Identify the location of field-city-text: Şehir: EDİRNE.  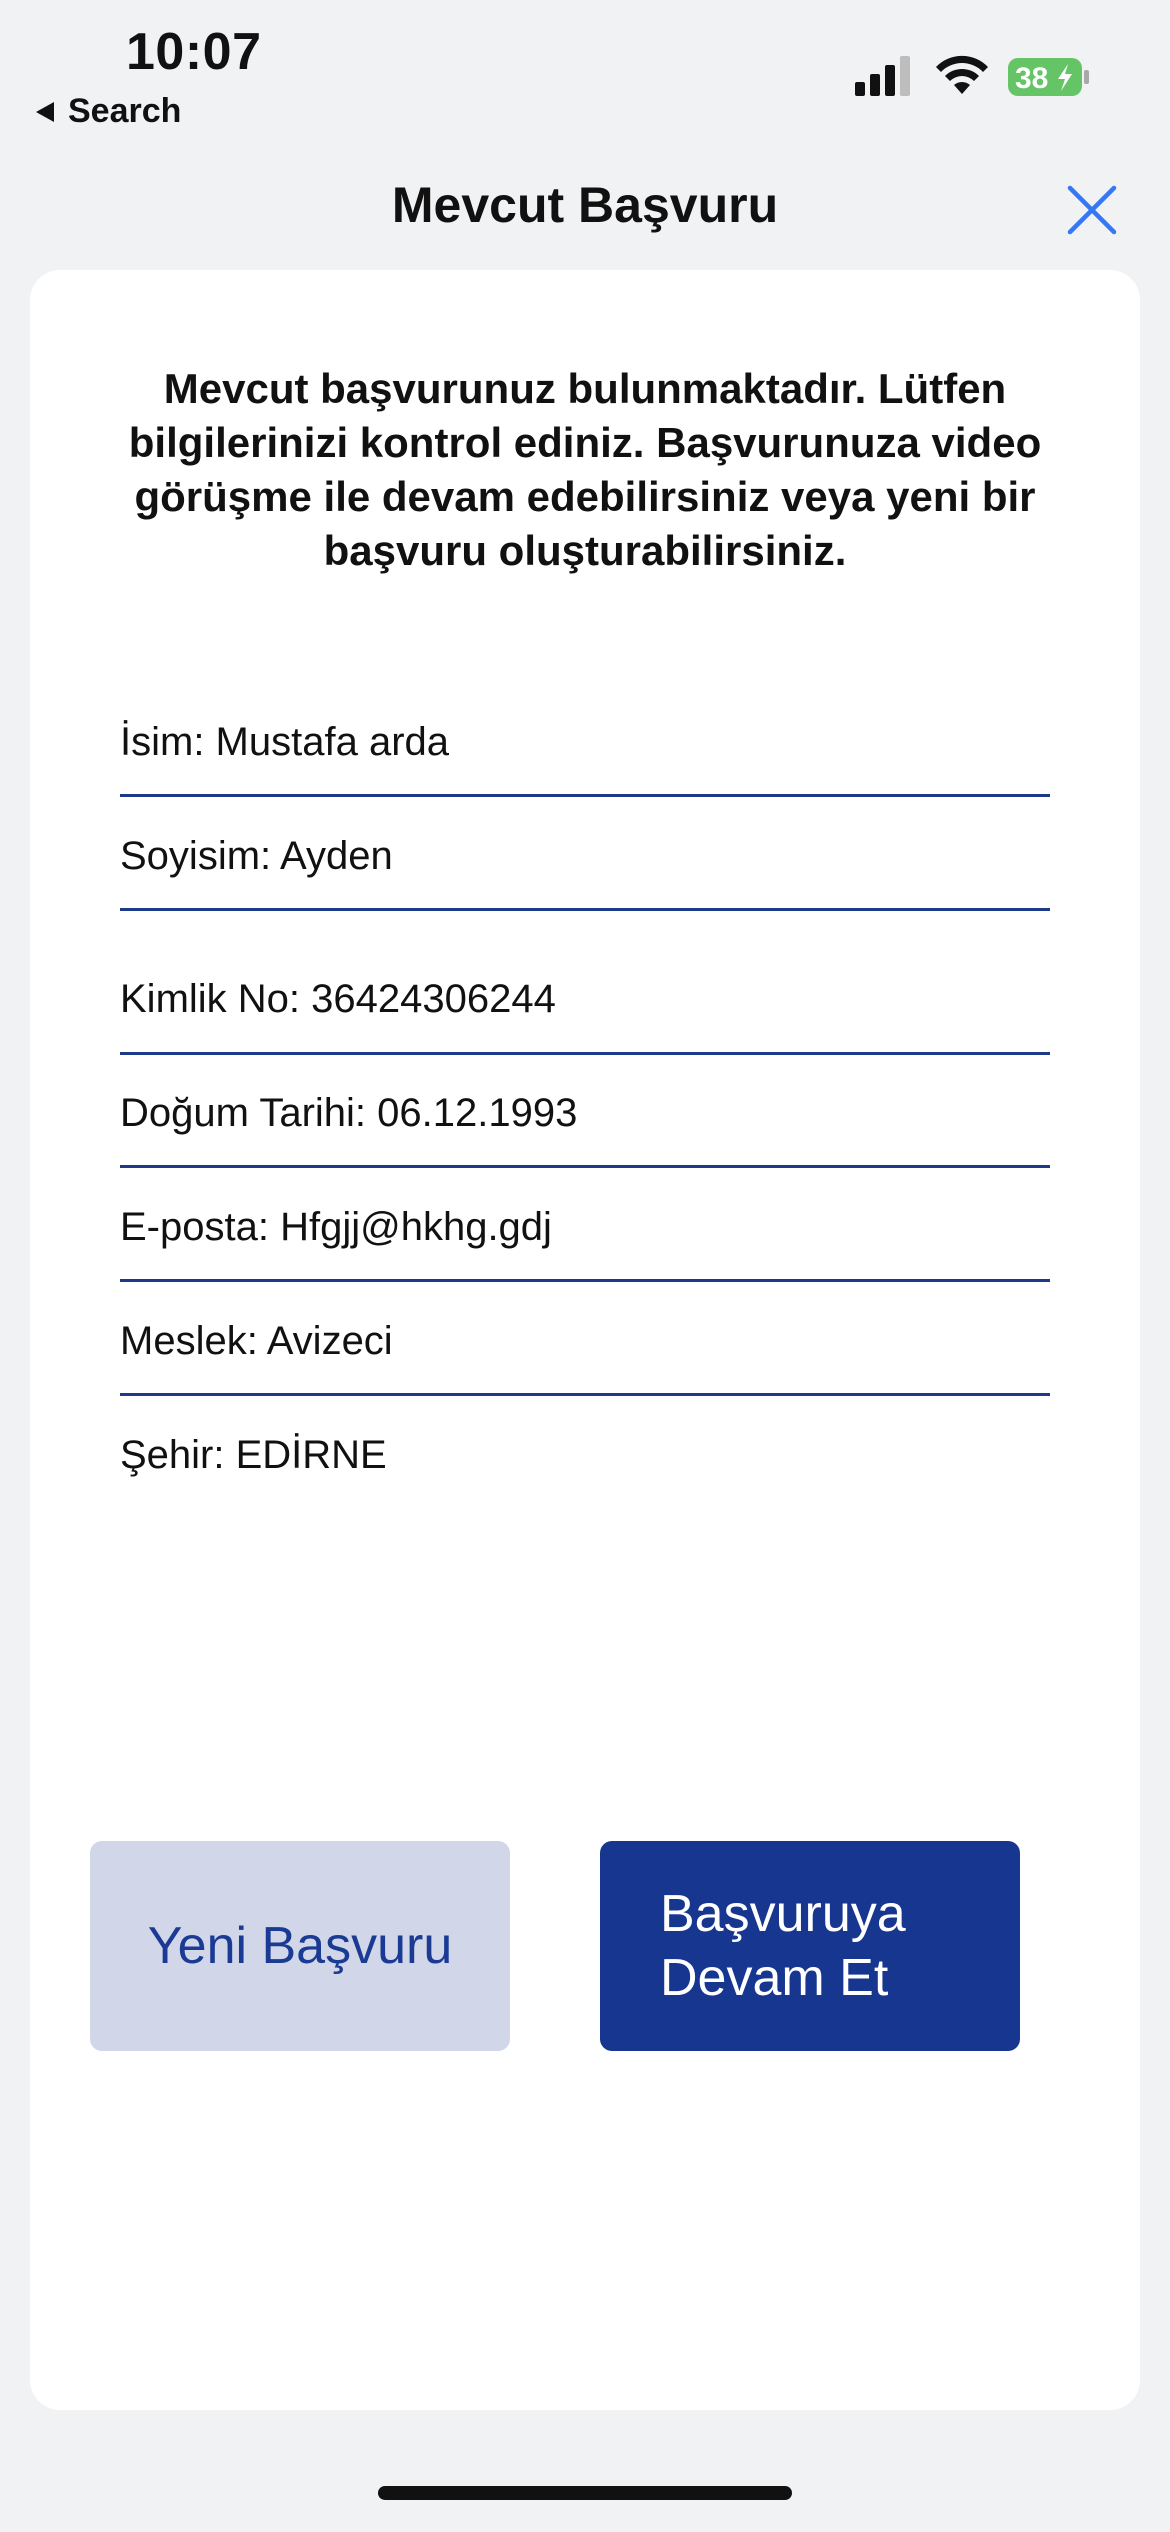
(253, 1455).